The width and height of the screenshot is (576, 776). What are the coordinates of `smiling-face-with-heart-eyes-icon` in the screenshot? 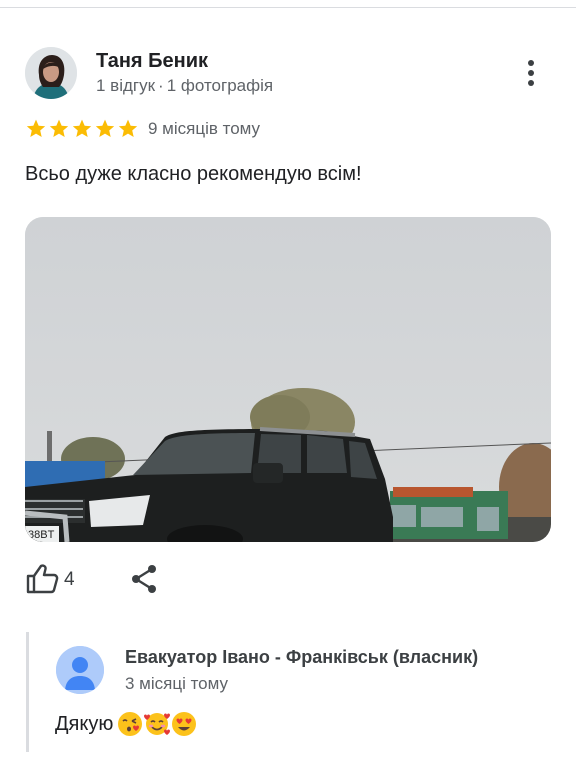 It's located at (184, 724).